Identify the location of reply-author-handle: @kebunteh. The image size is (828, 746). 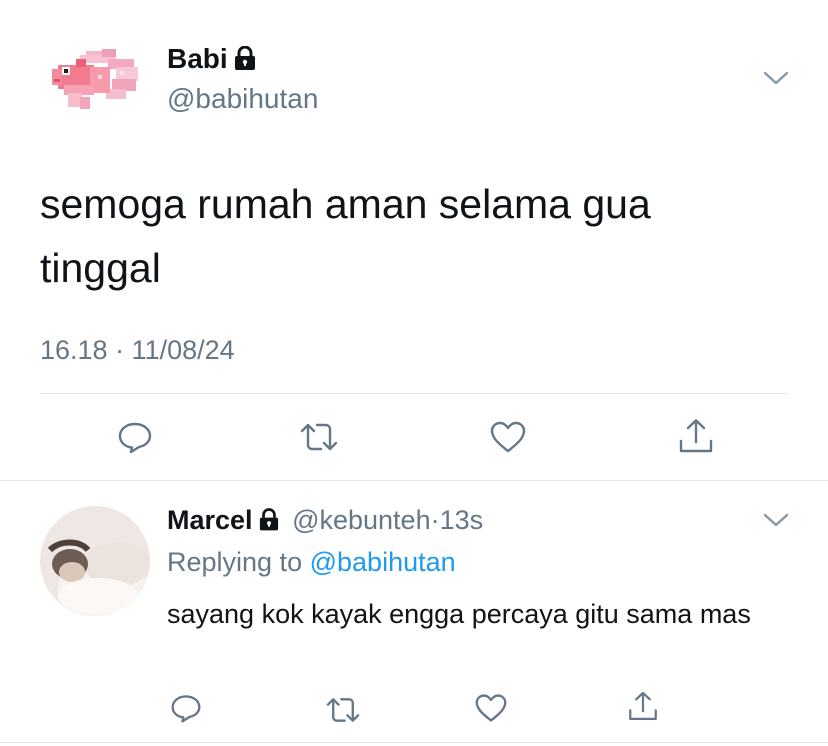
(361, 520).